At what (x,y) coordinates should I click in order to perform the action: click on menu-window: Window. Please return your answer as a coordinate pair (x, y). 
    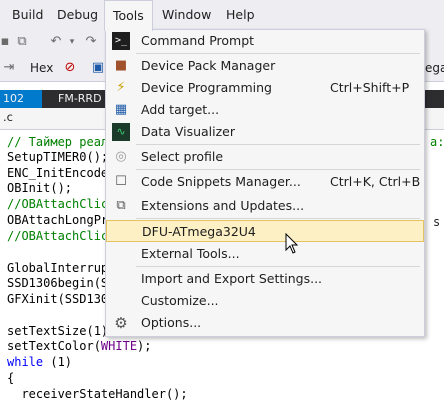
    Looking at the image, I should click on (186, 15).